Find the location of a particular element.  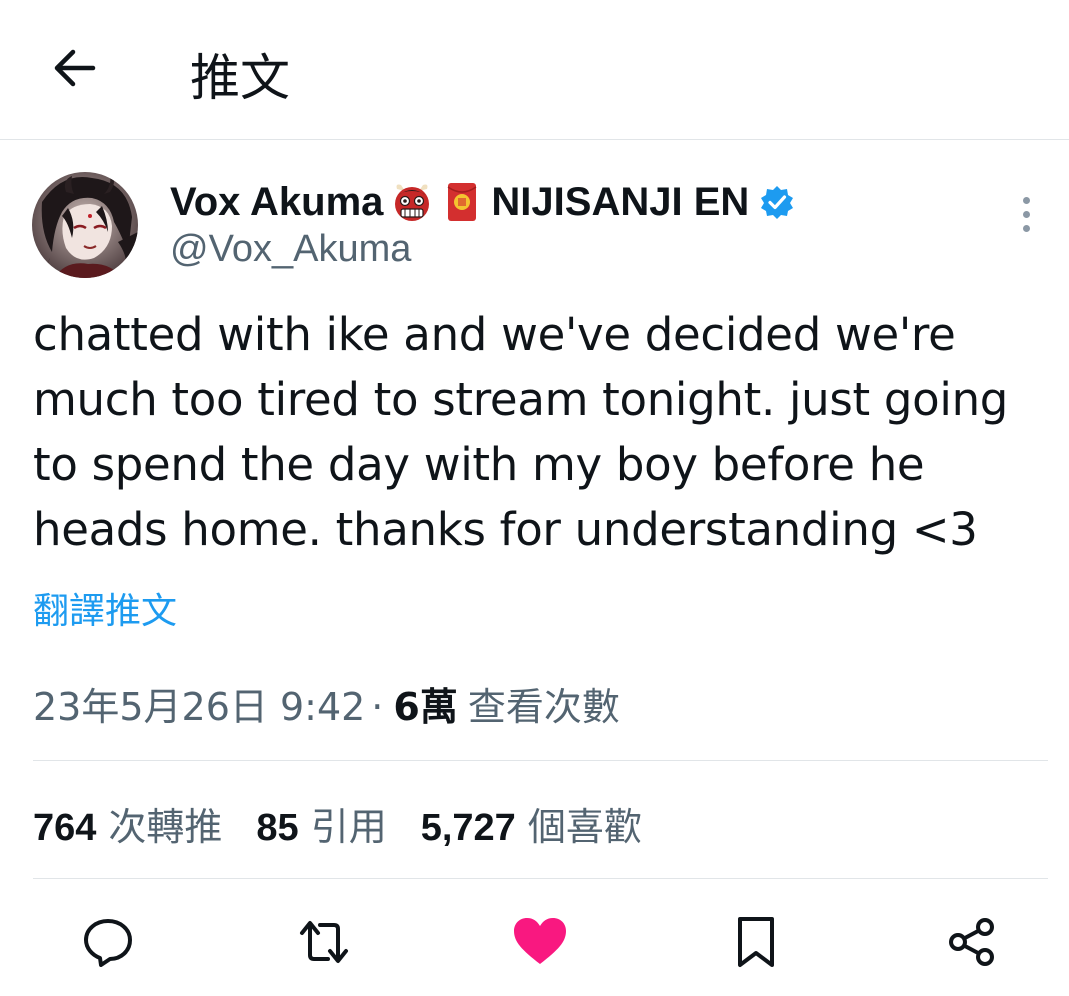

likes-count: 5,727 is located at coordinates (468, 828).